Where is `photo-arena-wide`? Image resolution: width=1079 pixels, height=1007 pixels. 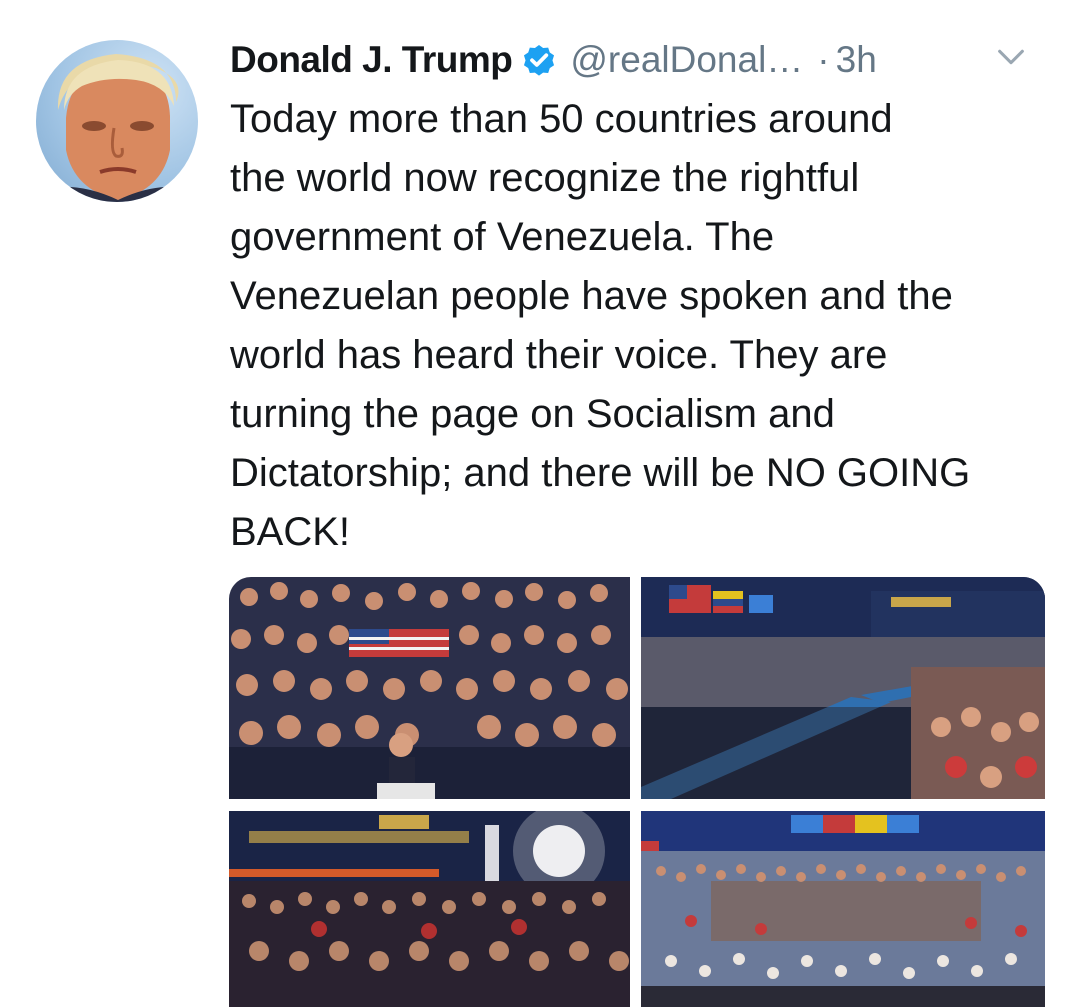 photo-arena-wide is located at coordinates (843, 909).